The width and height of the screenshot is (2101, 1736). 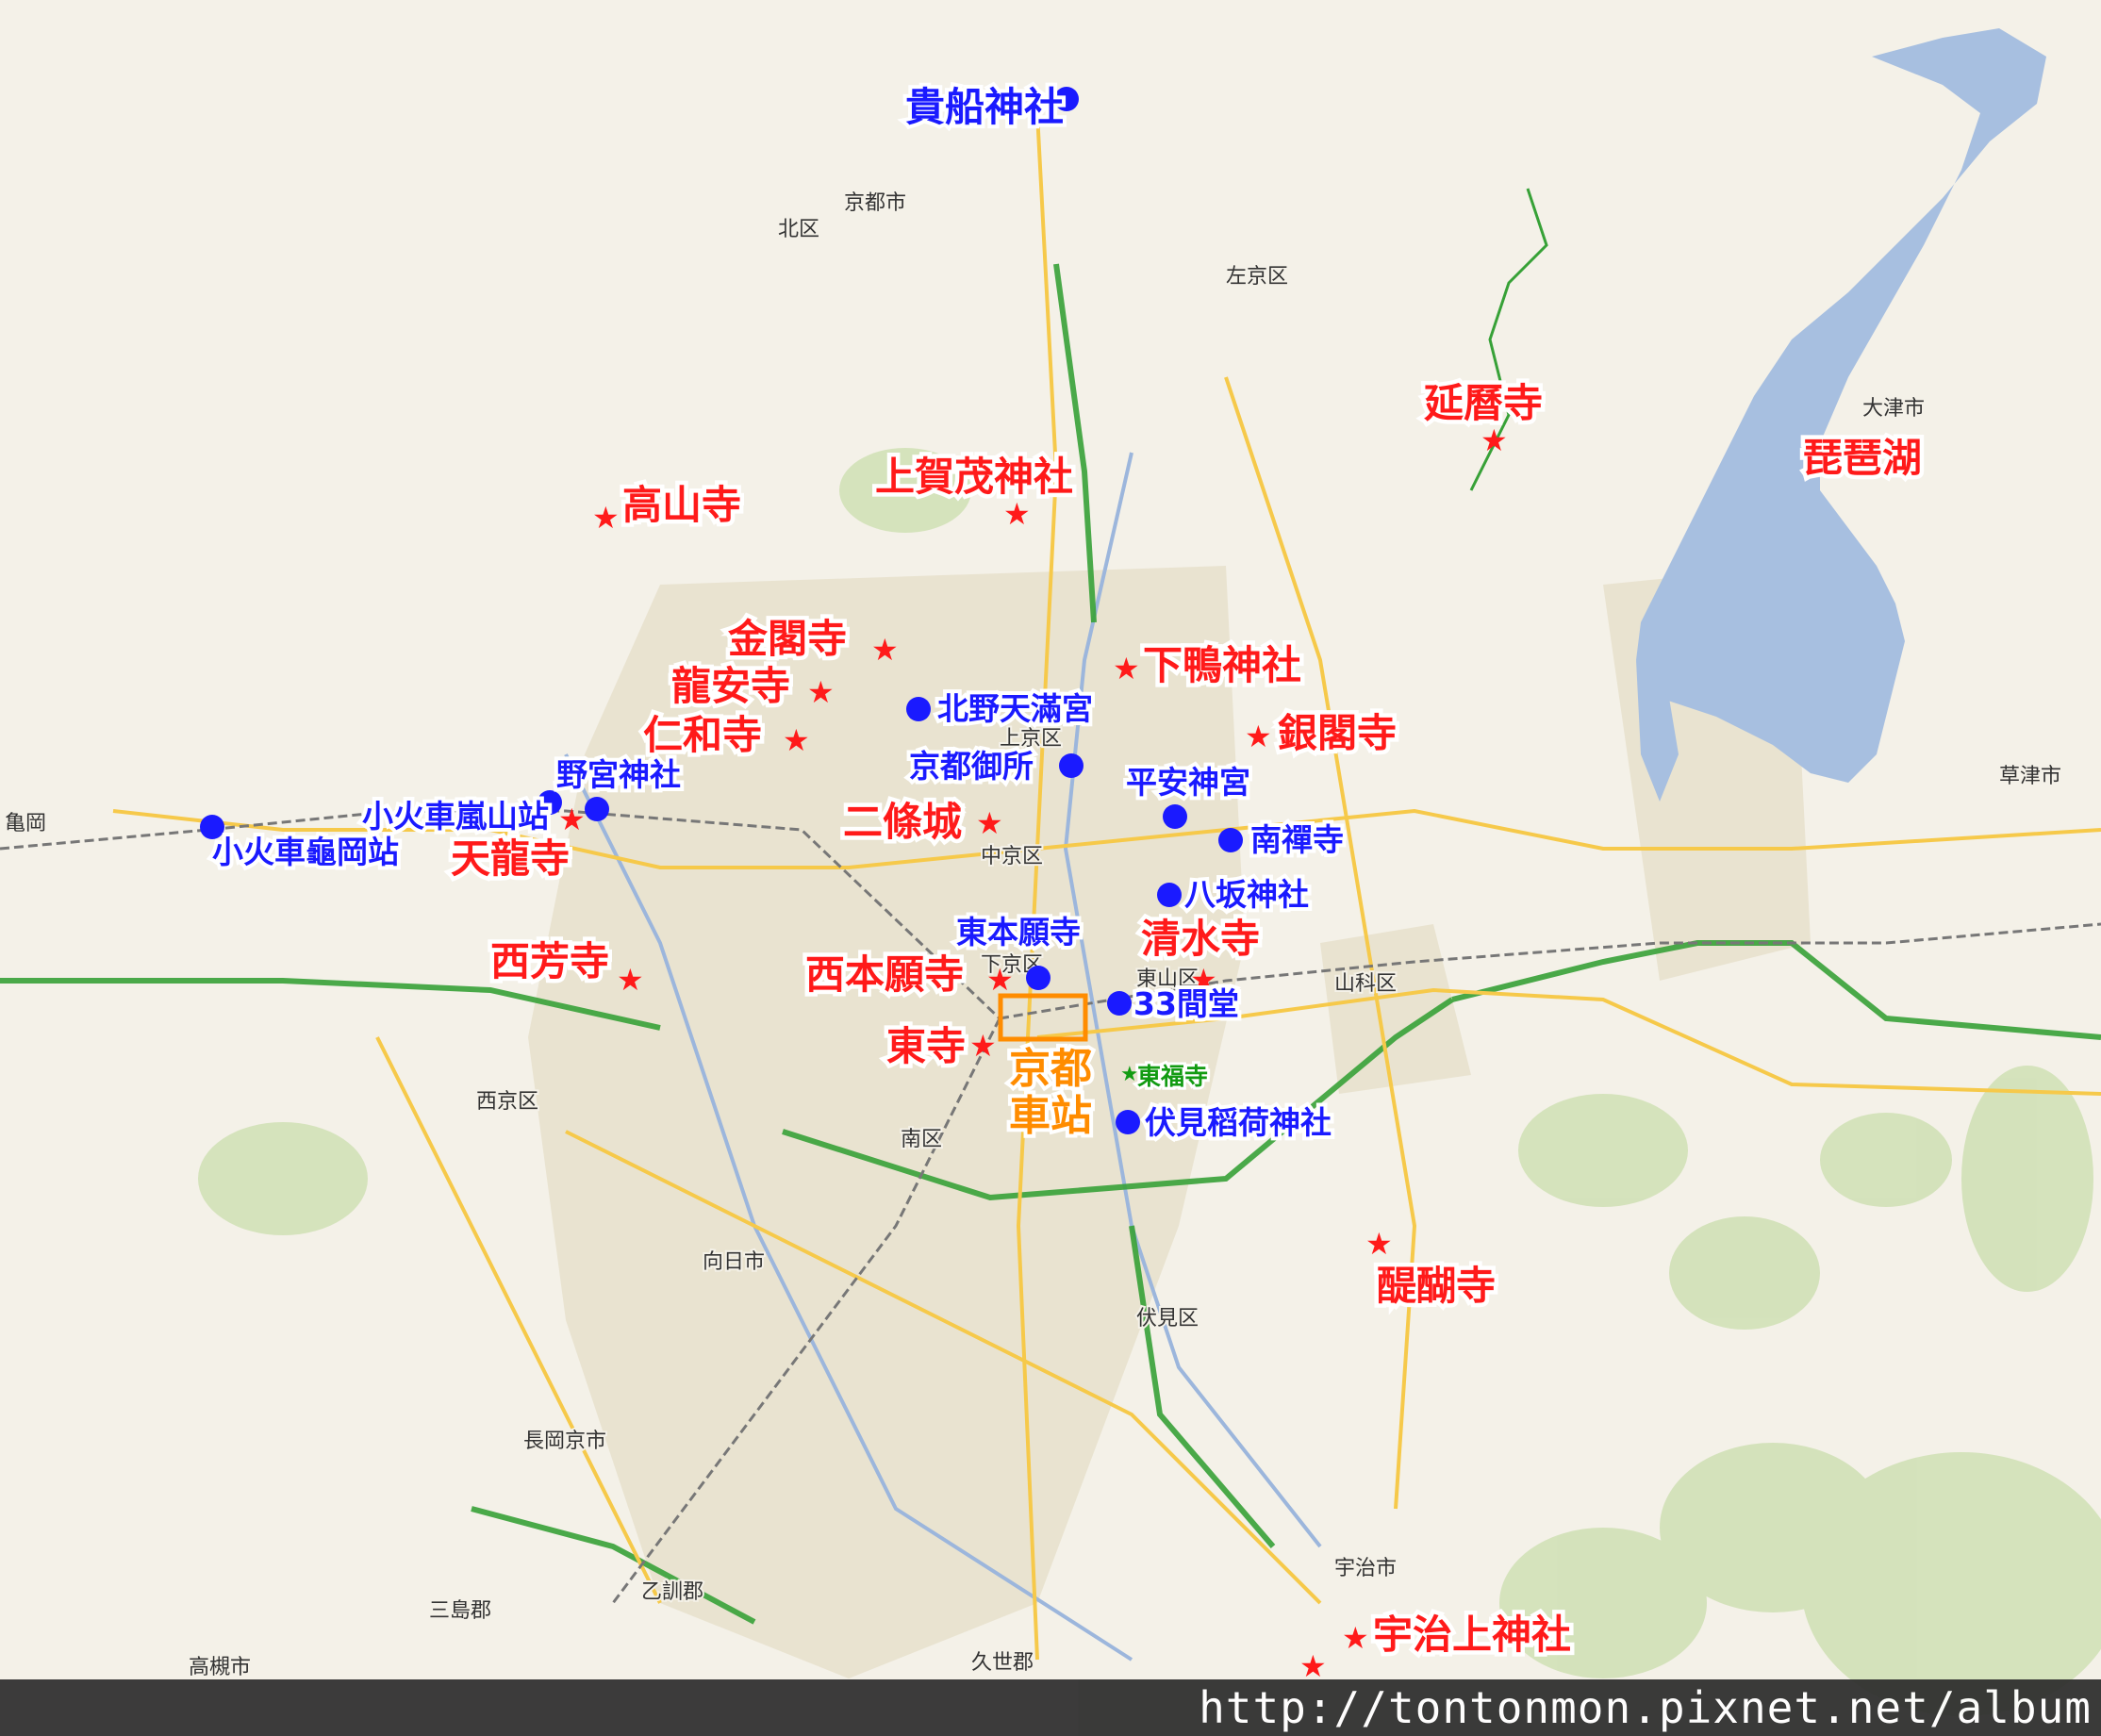 I want to click on label-daigo: 醍醐寺, so click(x=1436, y=1286).